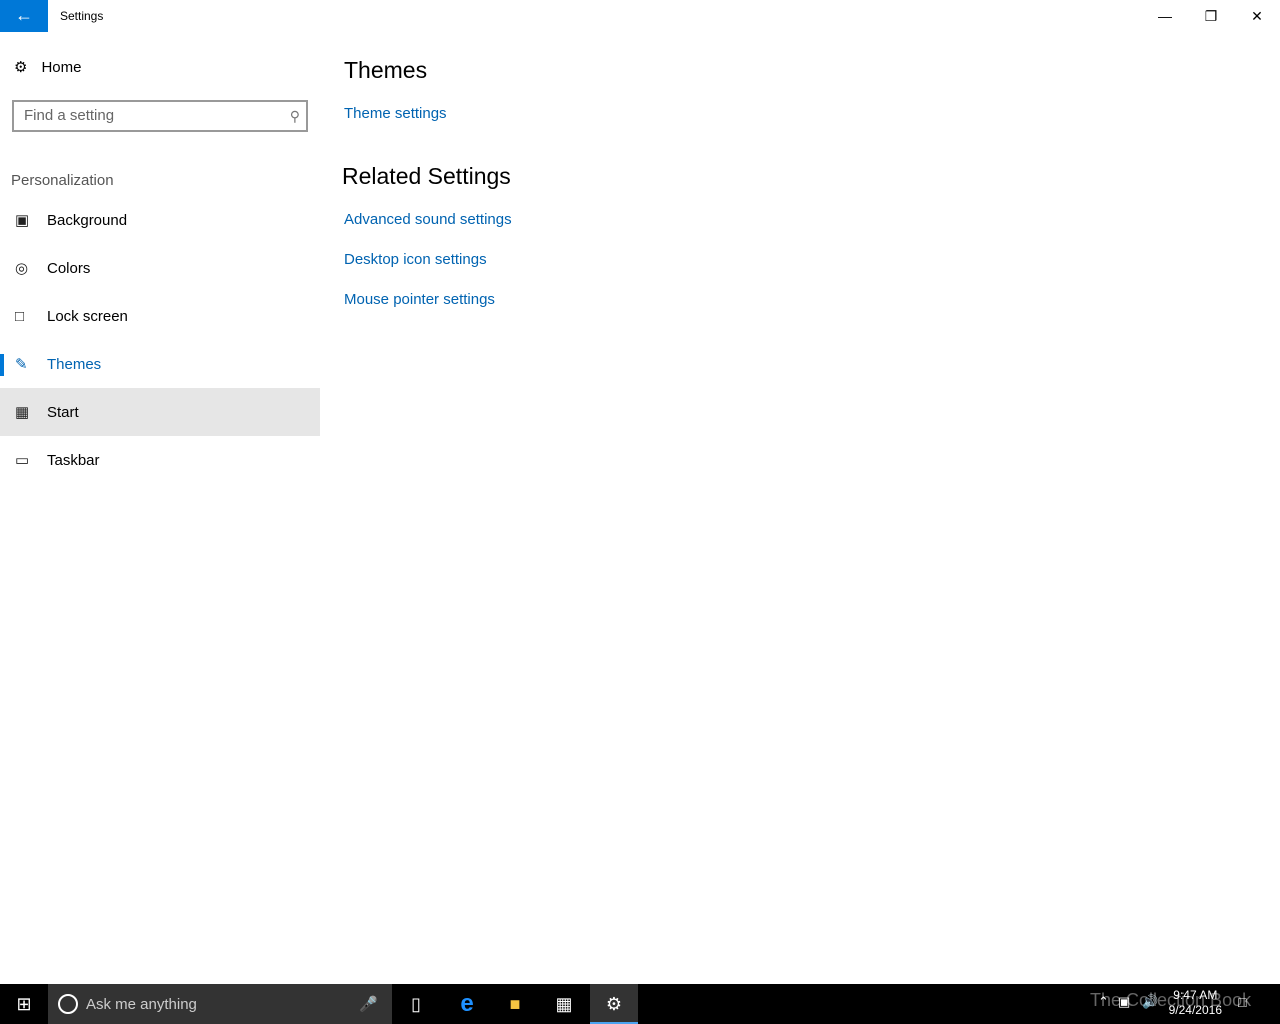  What do you see at coordinates (160, 460) in the screenshot?
I see `sidebar-item-taskbar: ▭ Taskbar` at bounding box center [160, 460].